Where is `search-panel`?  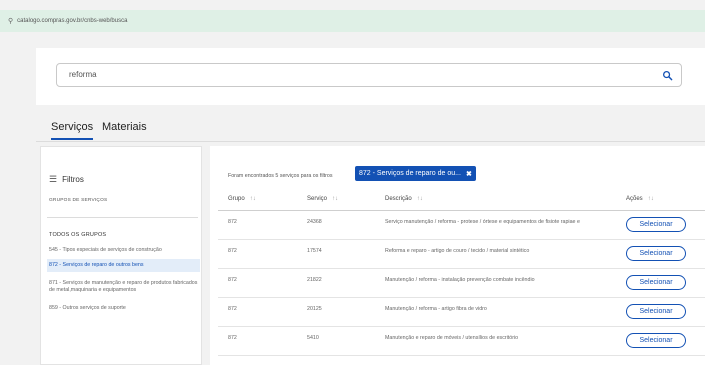 search-panel is located at coordinates (370, 76).